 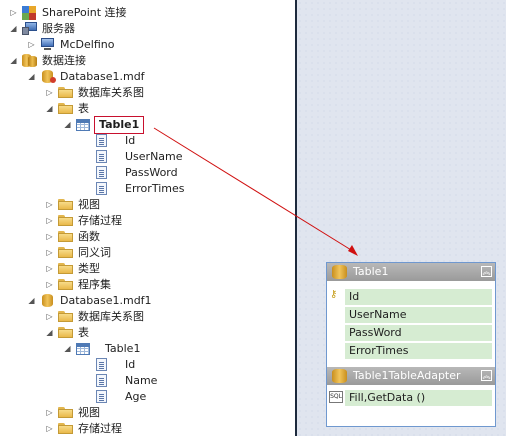 What do you see at coordinates (418, 351) in the screenshot?
I see `datatable-column: ErrorTimes` at bounding box center [418, 351].